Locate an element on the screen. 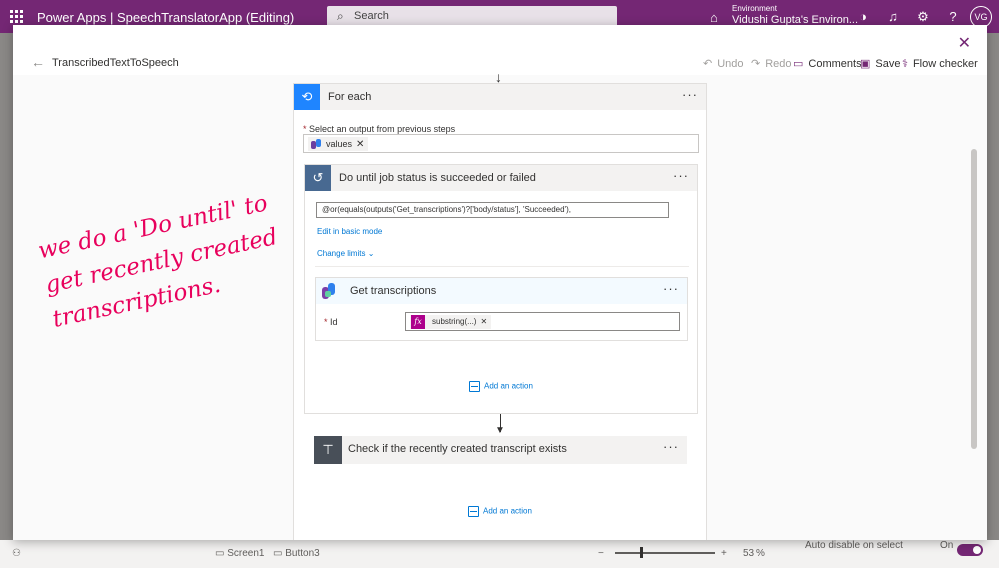 This screenshot has width=999, height=568. zoom-slider is located at coordinates (665, 553).